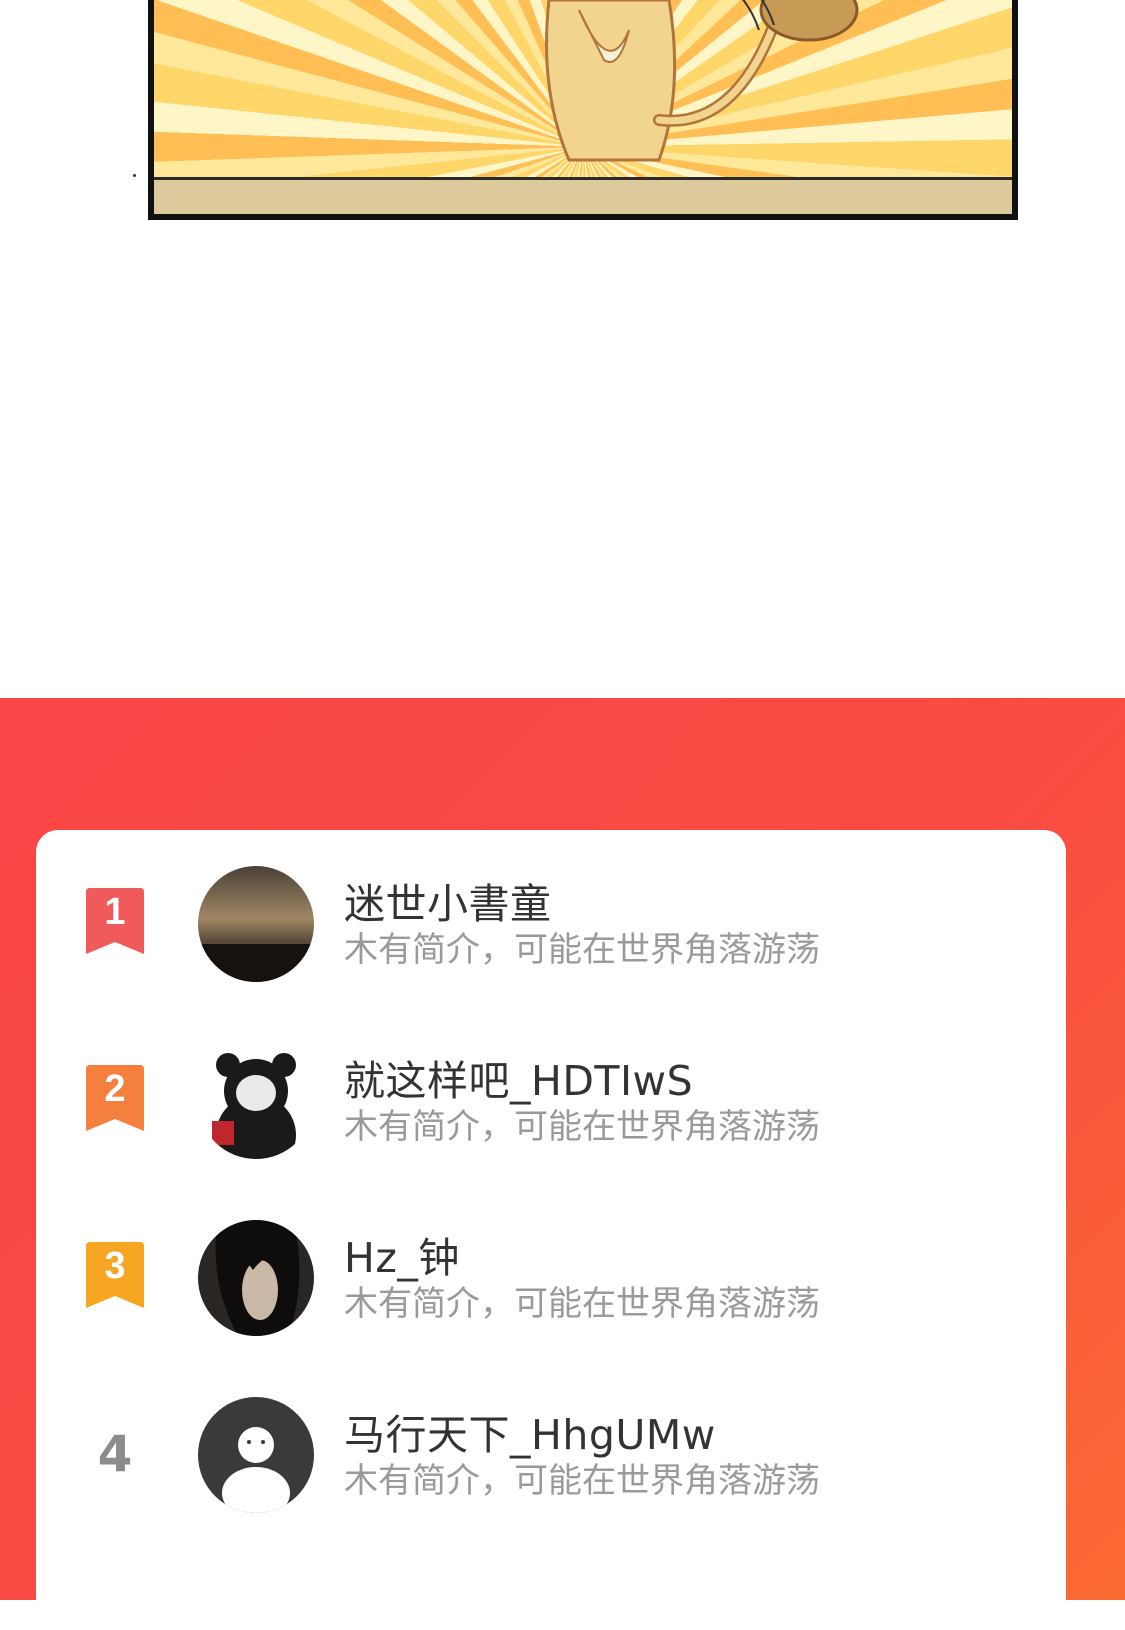  I want to click on rank-number: 3, so click(114, 1266).